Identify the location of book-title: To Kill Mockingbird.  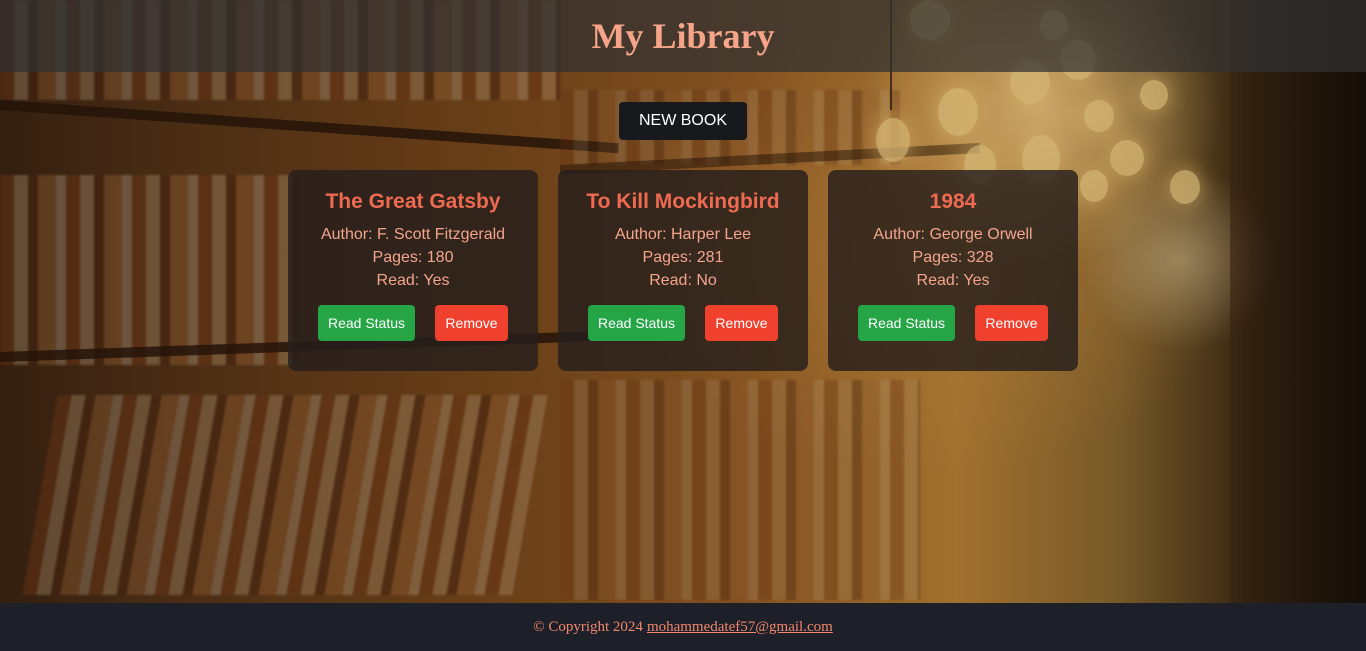
(683, 201).